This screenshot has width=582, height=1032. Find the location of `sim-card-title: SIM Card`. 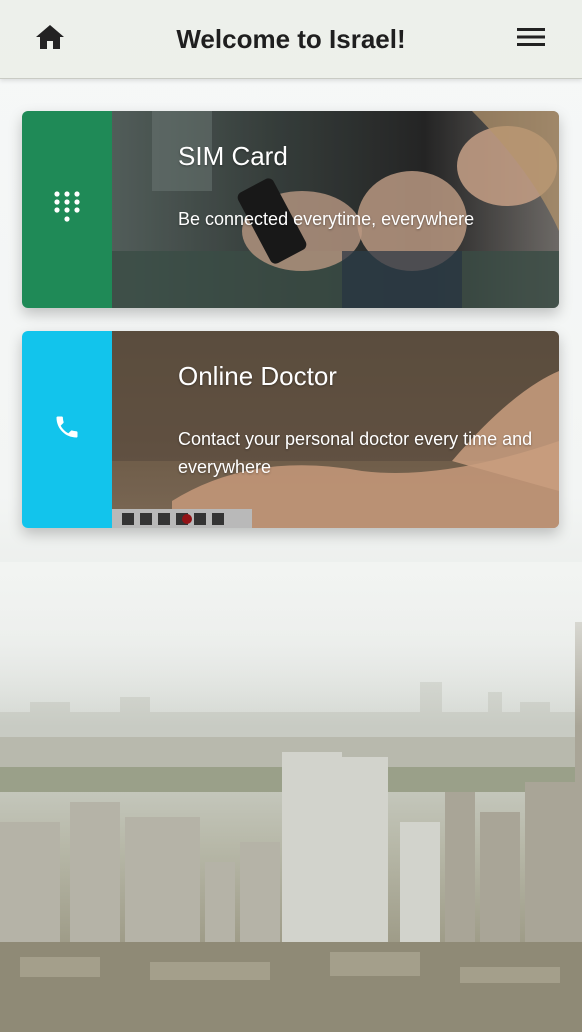

sim-card-title: SIM Card is located at coordinates (233, 156).